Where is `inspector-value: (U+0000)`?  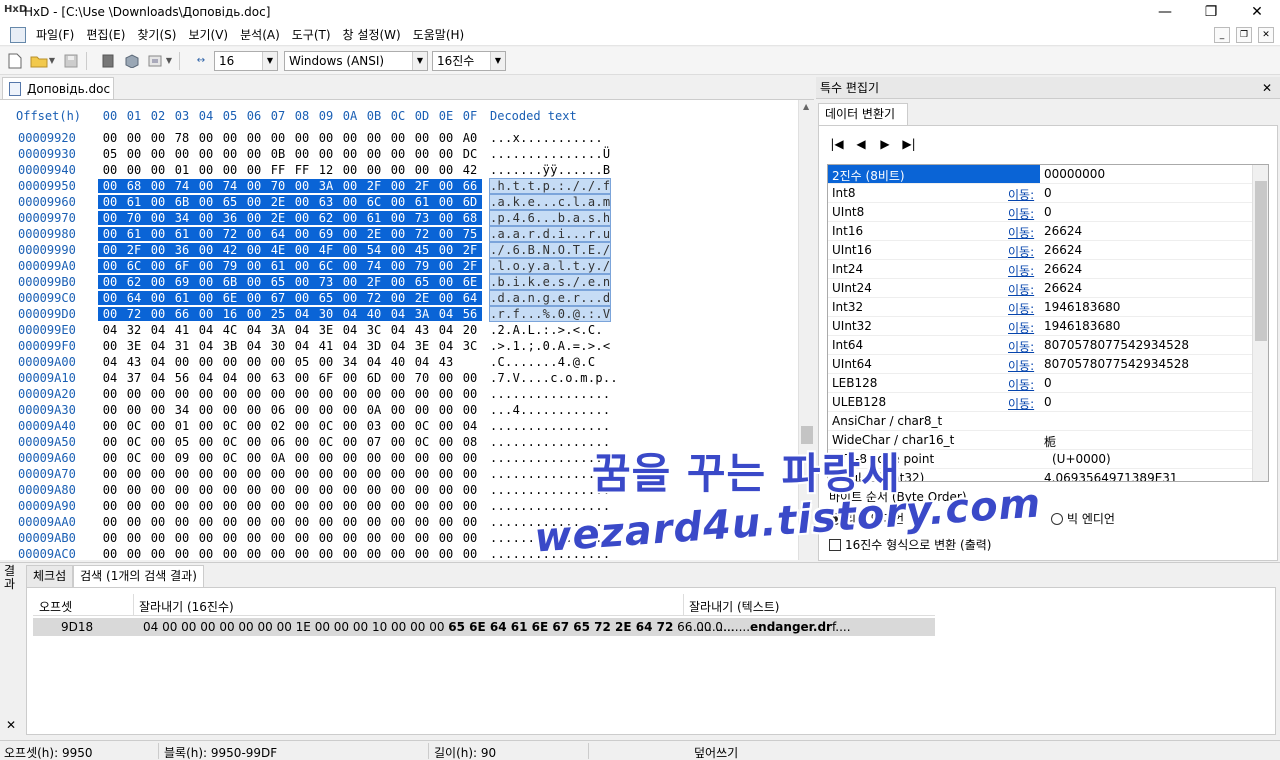 inspector-value: (U+0000) is located at coordinates (1081, 459).